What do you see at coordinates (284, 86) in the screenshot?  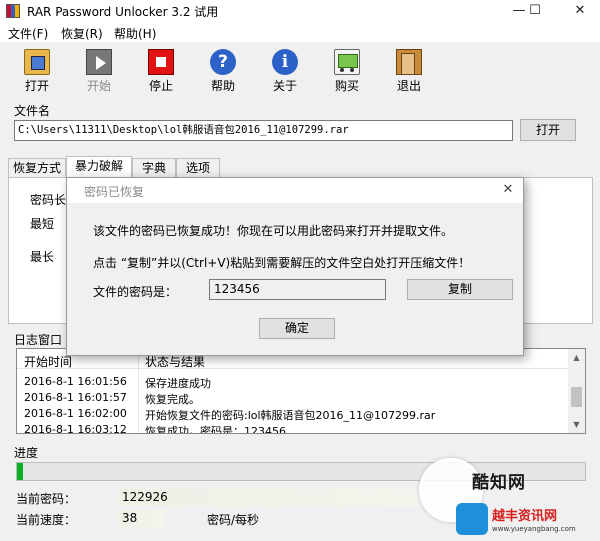 I see `about-label: 关于` at bounding box center [284, 86].